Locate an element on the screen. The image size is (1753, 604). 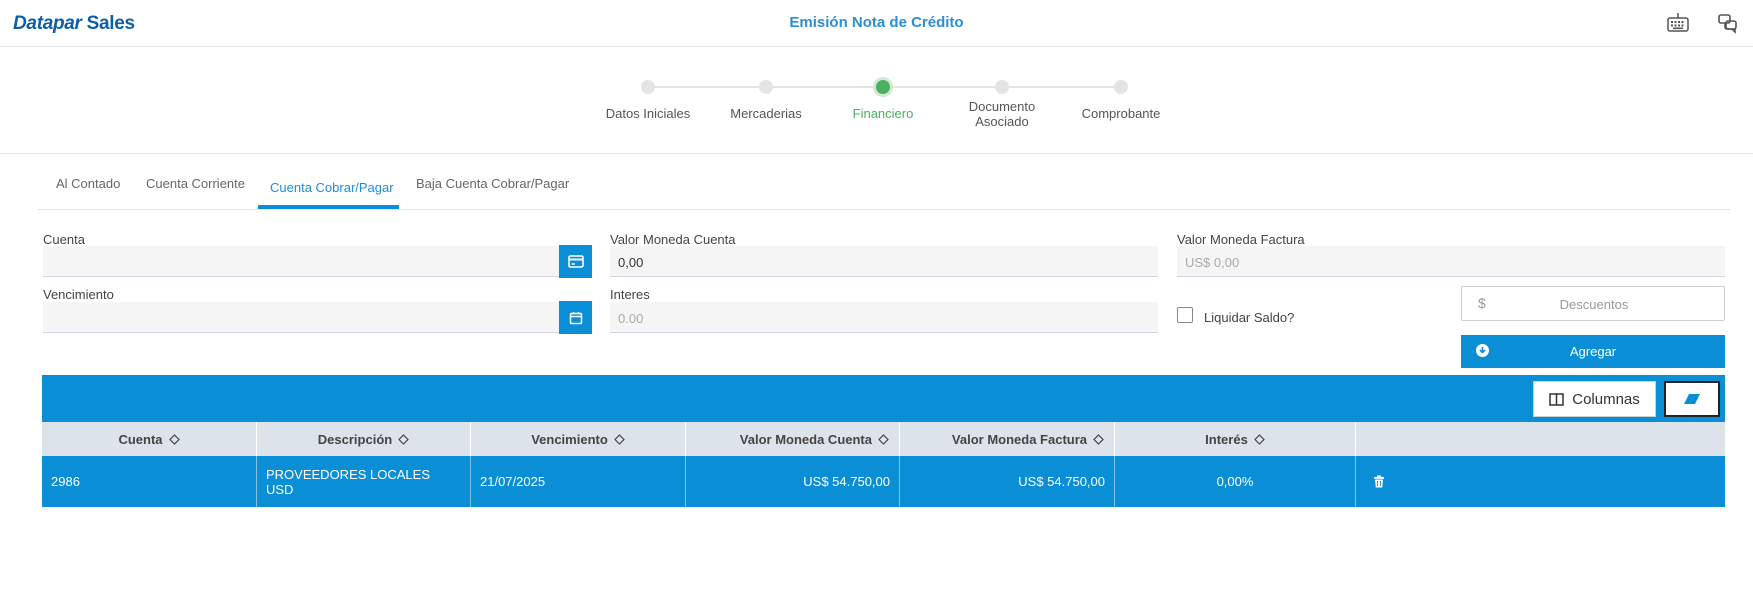
chat-icon is located at coordinates (1729, 23).